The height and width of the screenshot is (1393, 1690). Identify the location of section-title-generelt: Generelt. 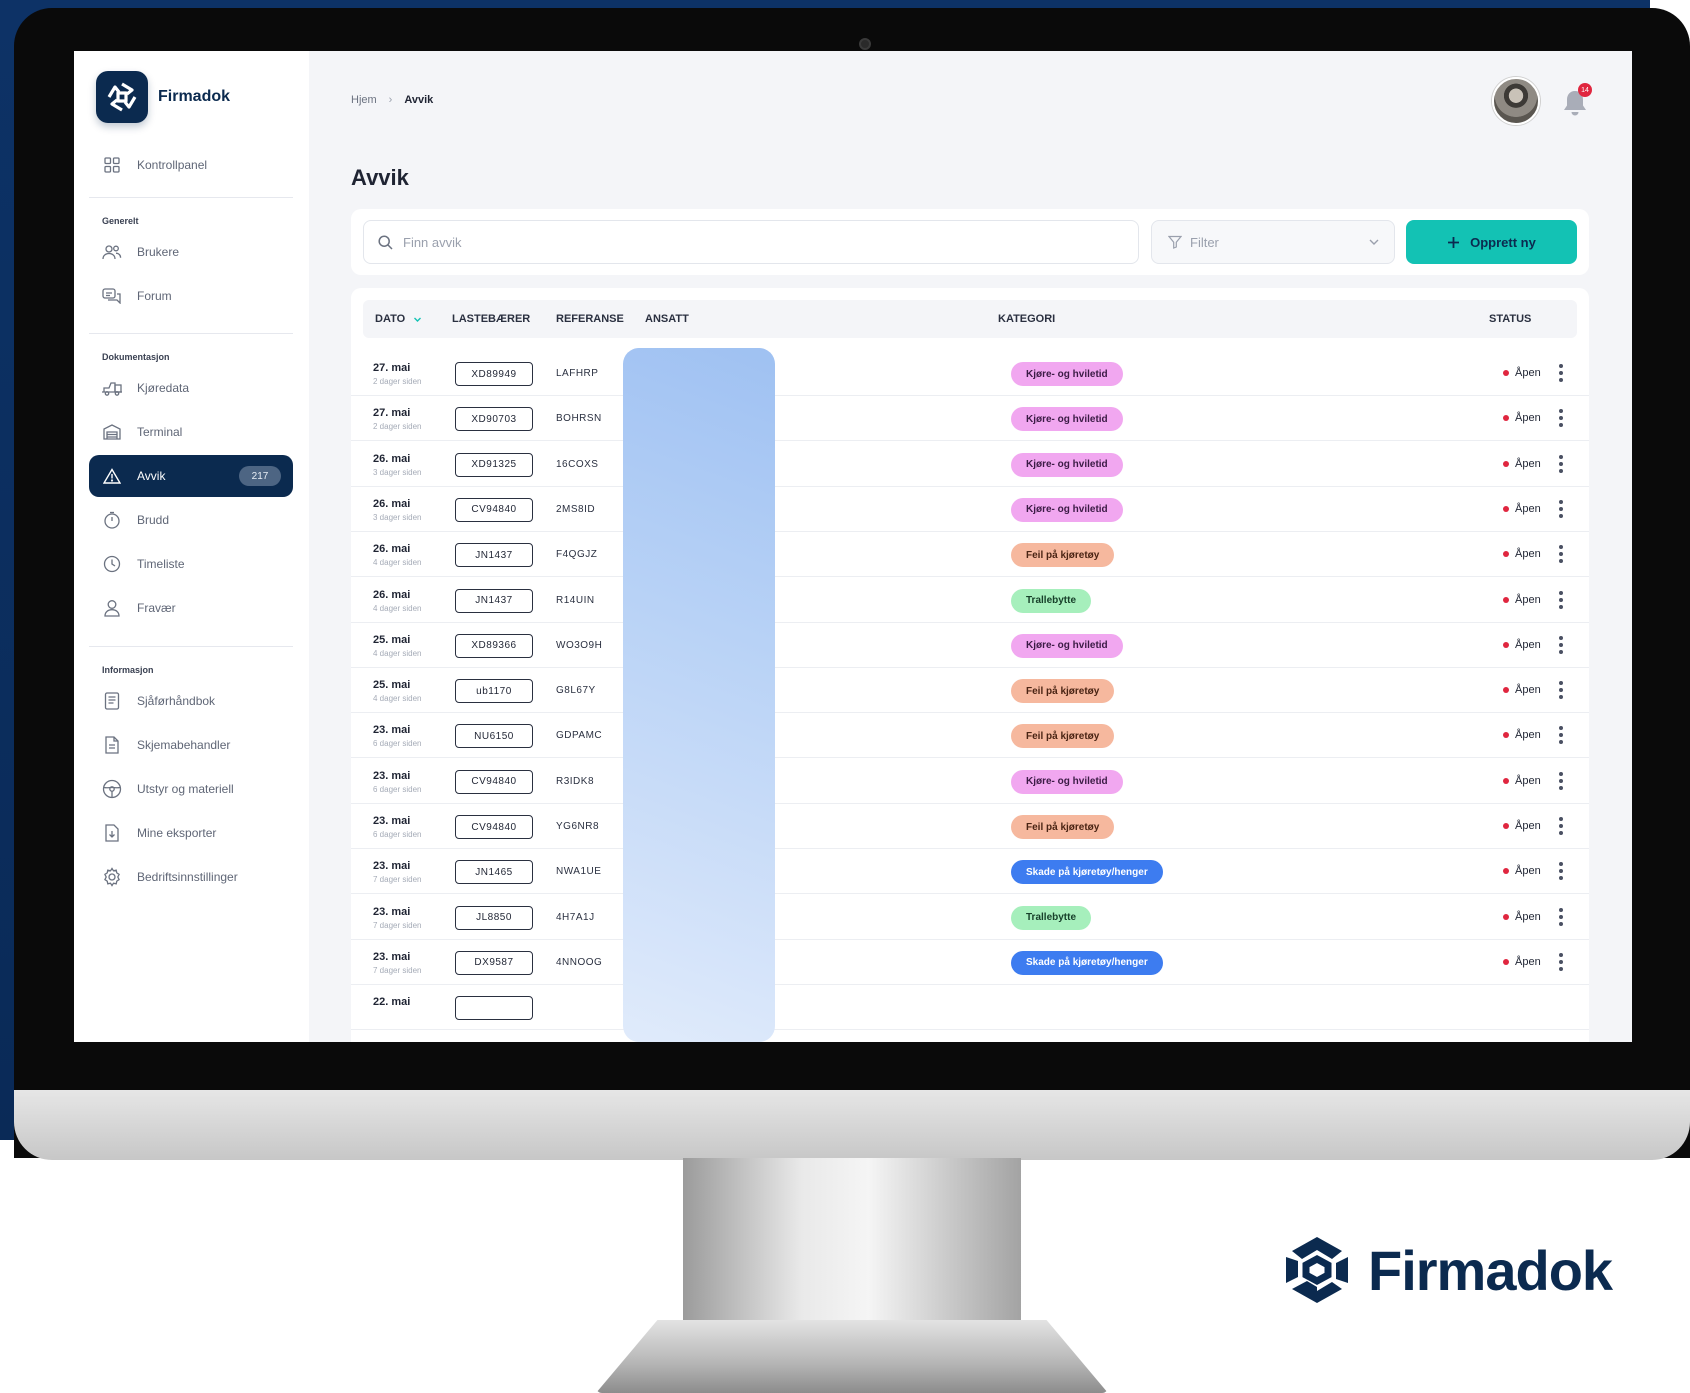
(120, 221).